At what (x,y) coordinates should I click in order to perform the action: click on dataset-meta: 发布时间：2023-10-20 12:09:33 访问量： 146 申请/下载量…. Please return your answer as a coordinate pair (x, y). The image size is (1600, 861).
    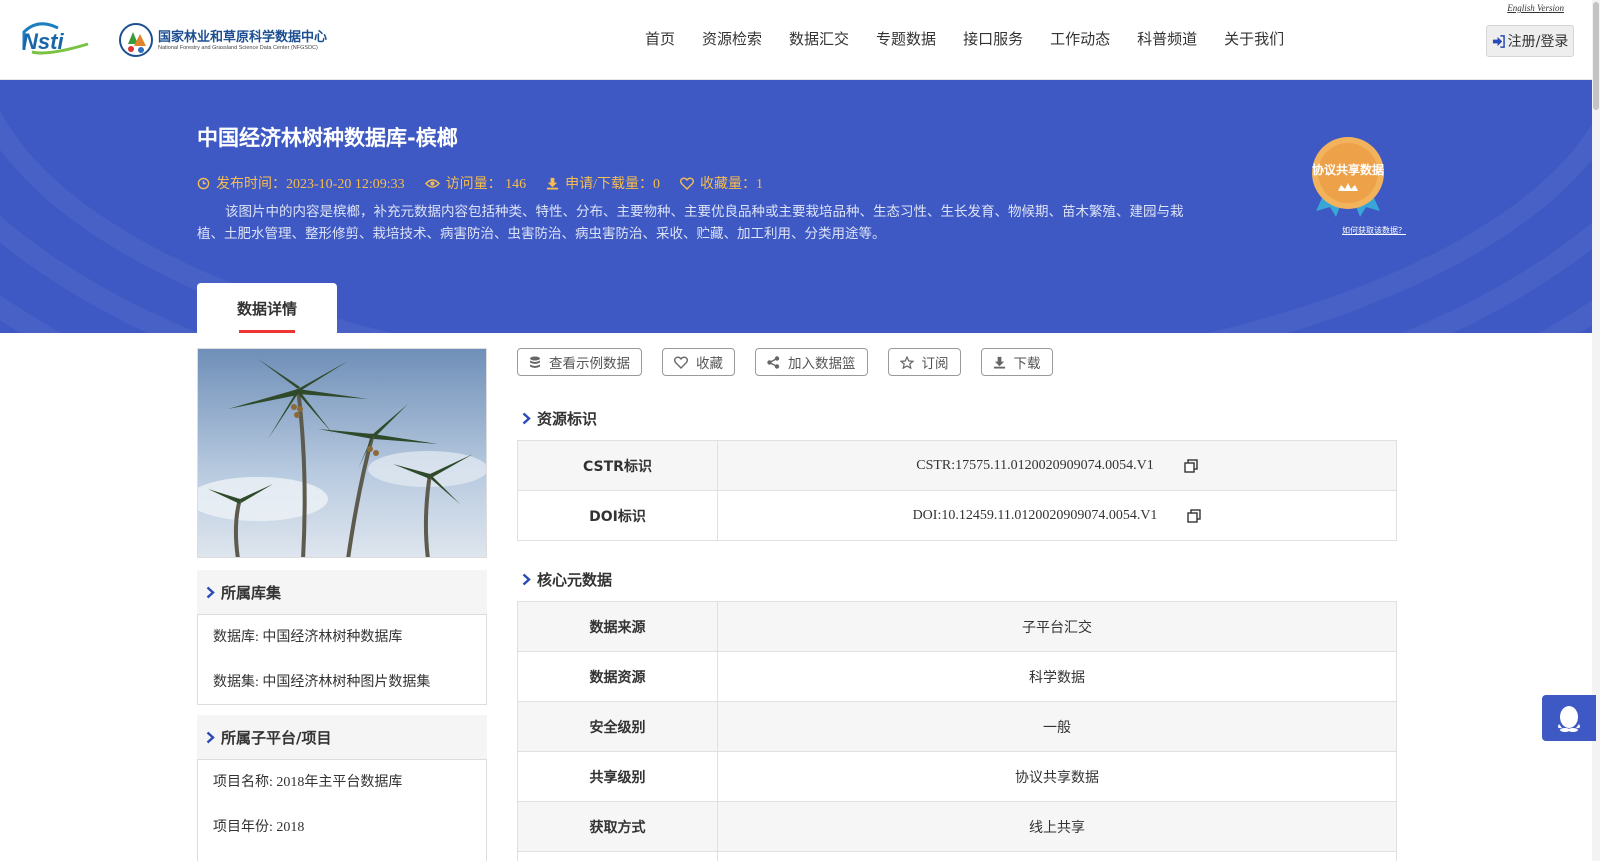
    Looking at the image, I should click on (490, 183).